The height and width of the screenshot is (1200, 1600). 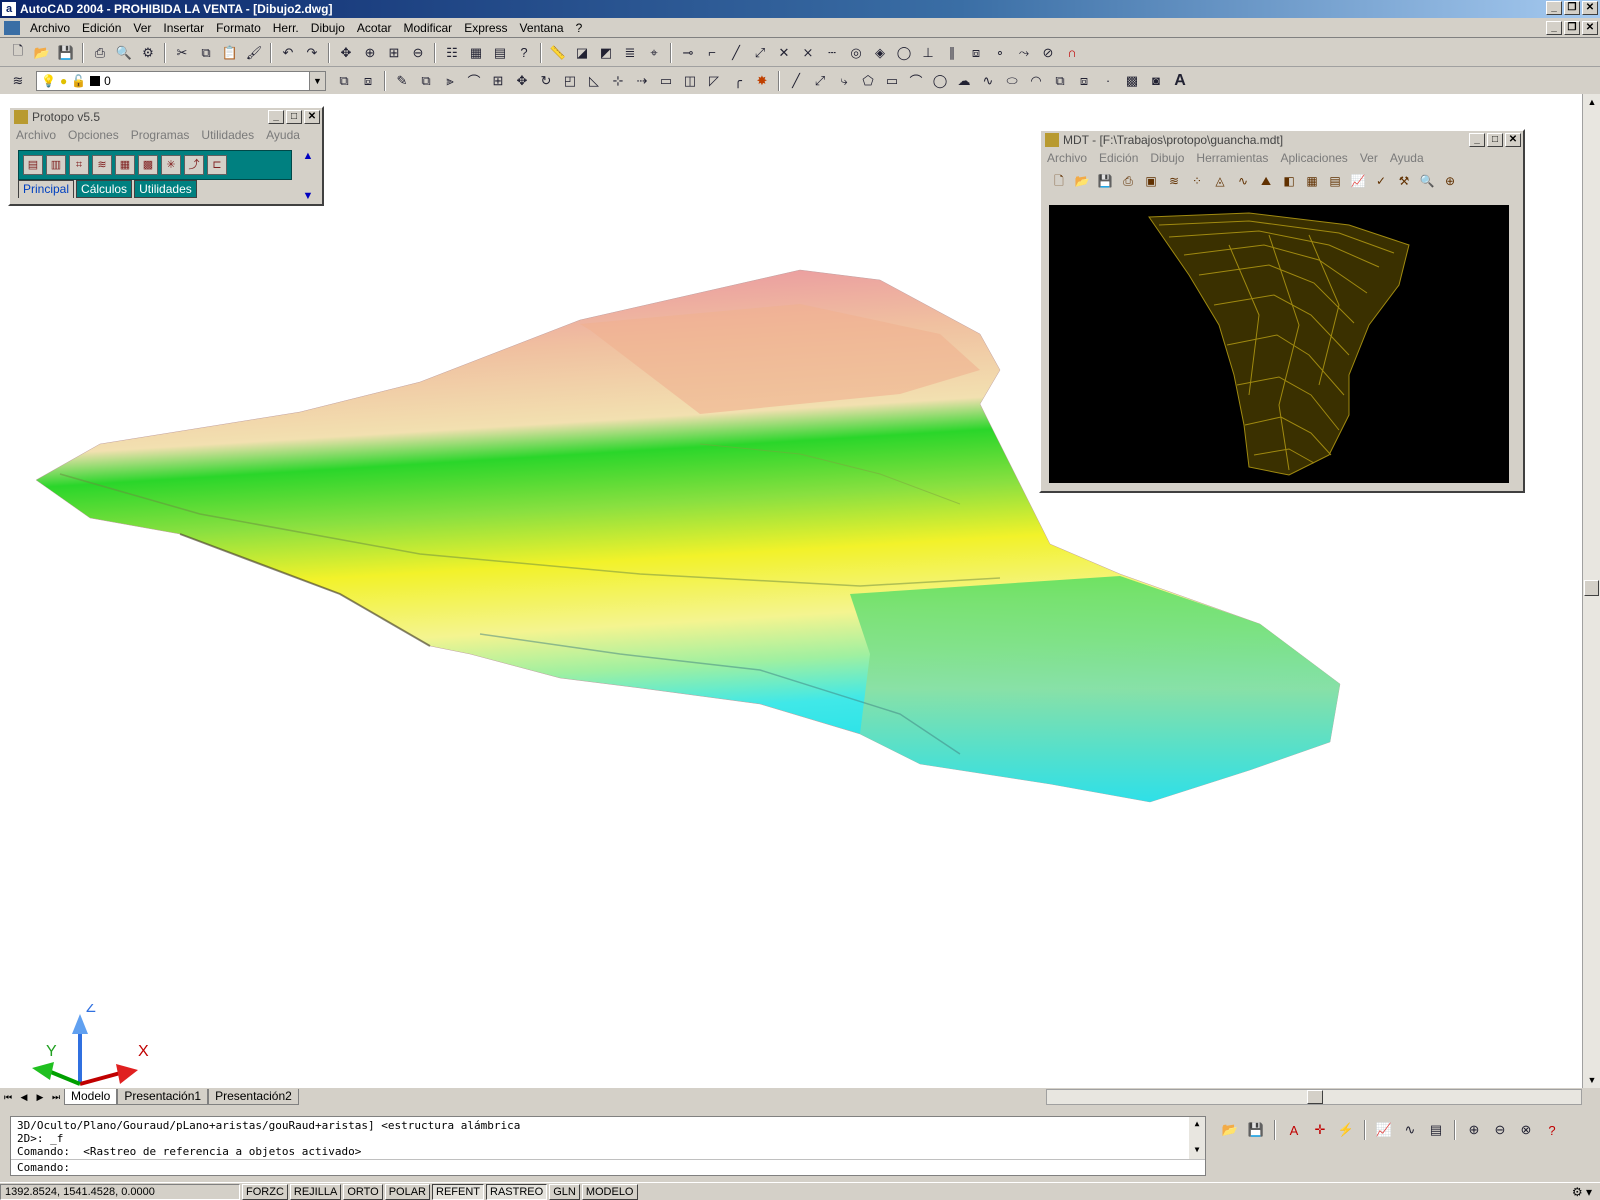 I want to click on polygon-icon: ⬠, so click(x=868, y=81).